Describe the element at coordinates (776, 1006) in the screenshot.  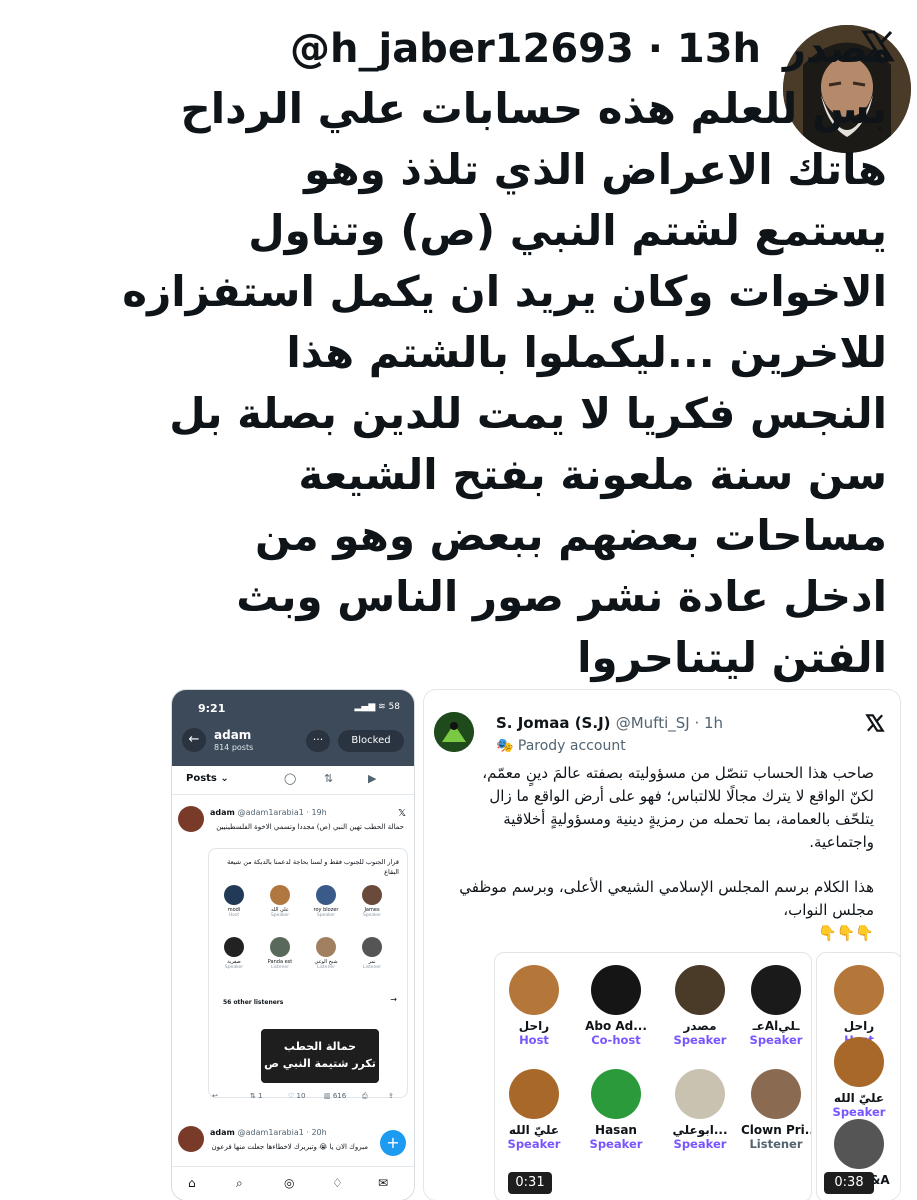
I see `space-speaker: عـAlـلي Speaker` at that location.